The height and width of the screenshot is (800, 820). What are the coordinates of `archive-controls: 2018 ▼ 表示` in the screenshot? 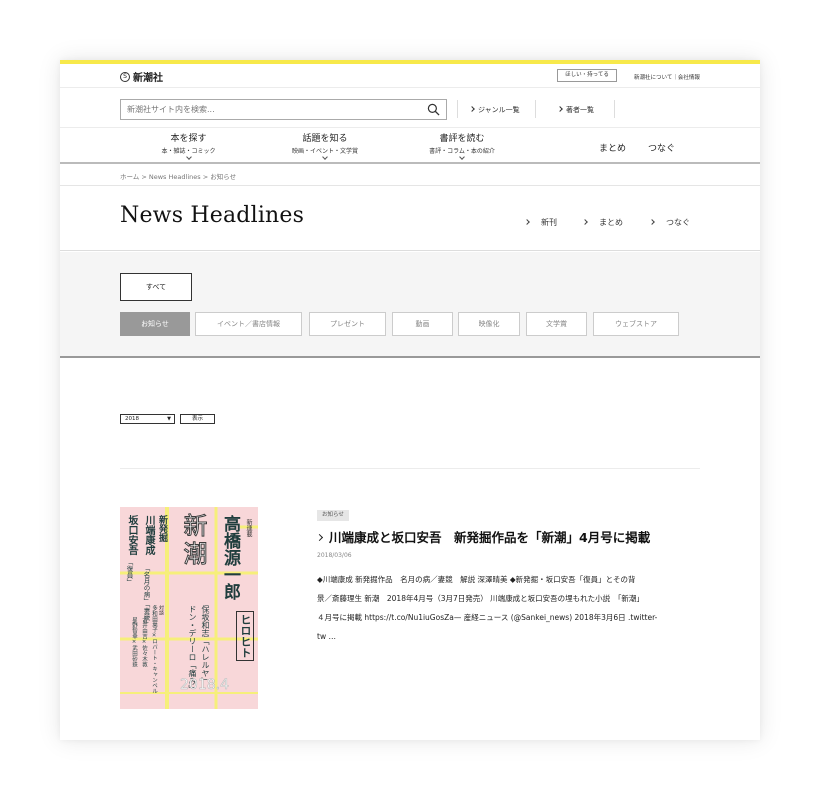 It's located at (167, 419).